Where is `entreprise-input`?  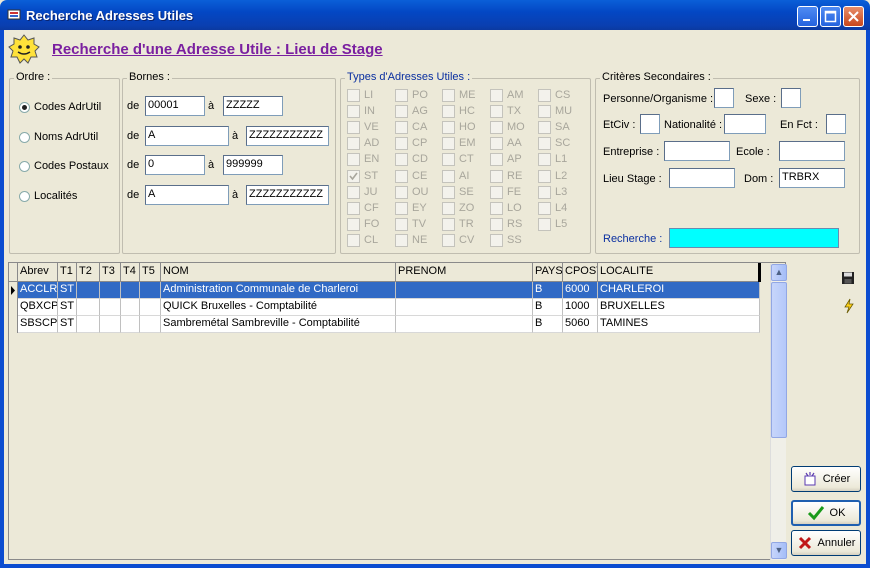
entreprise-input is located at coordinates (697, 151).